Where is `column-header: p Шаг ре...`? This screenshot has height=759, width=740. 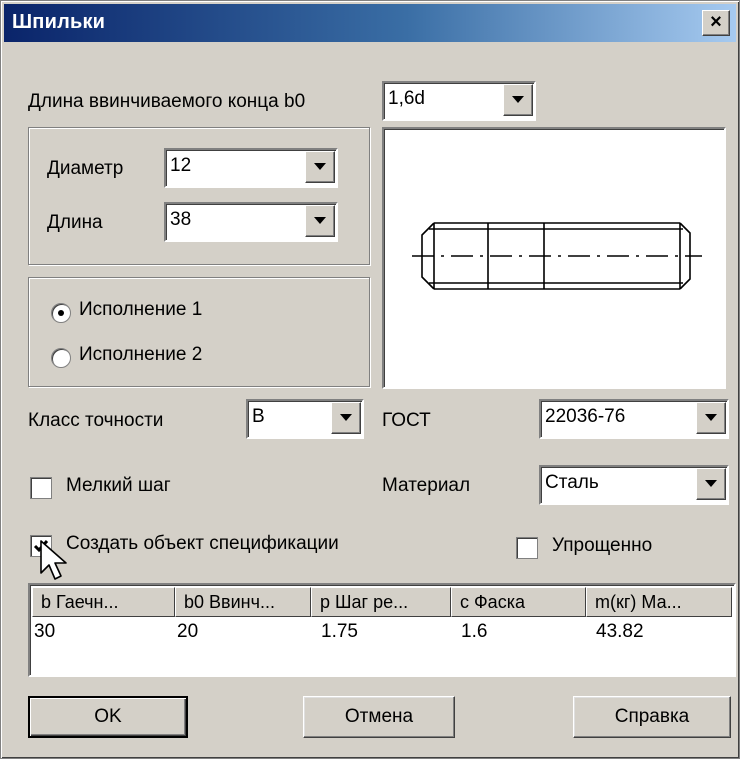 column-header: p Шаг ре... is located at coordinates (381, 602).